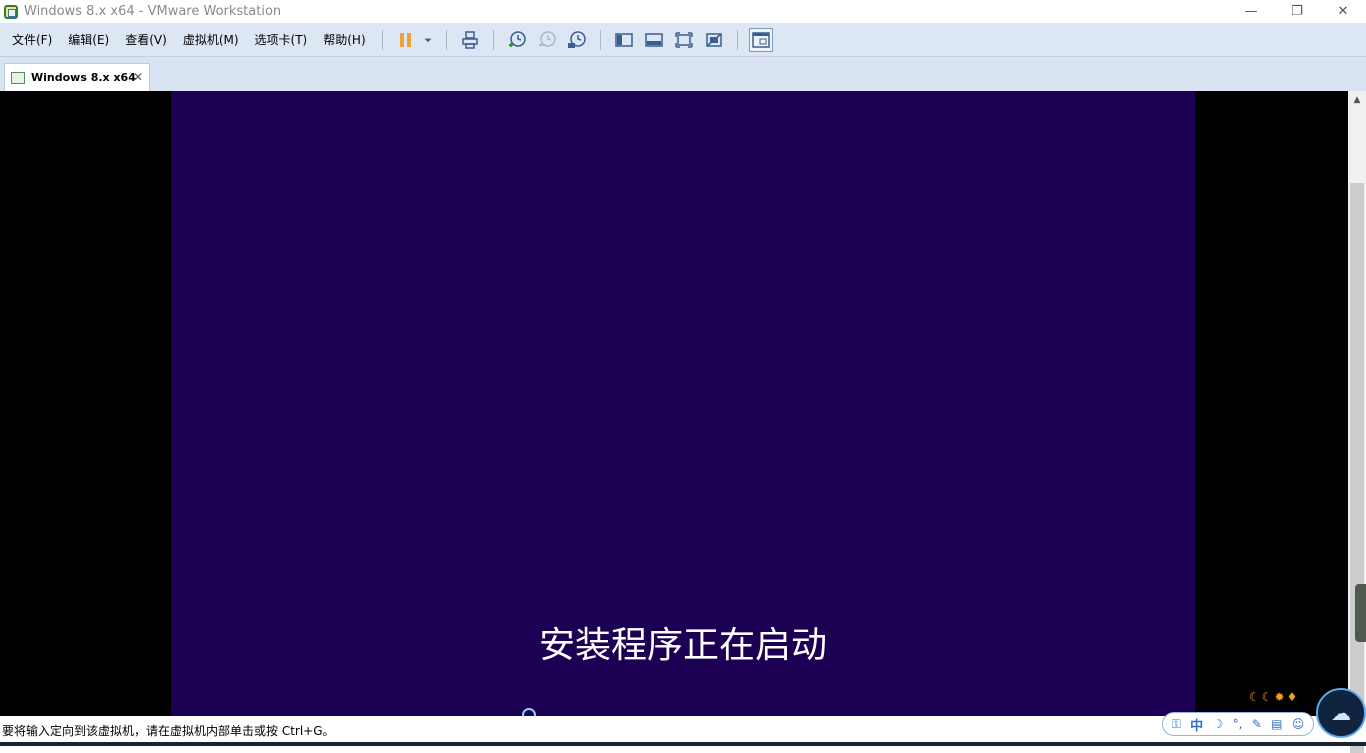 The image size is (1366, 753). I want to click on show-library-icon, so click(624, 40).